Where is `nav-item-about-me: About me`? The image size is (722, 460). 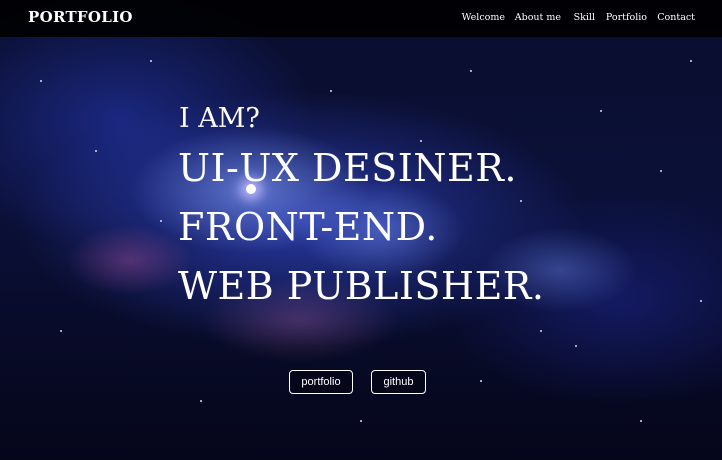
nav-item-about-me: About me is located at coordinates (538, 17).